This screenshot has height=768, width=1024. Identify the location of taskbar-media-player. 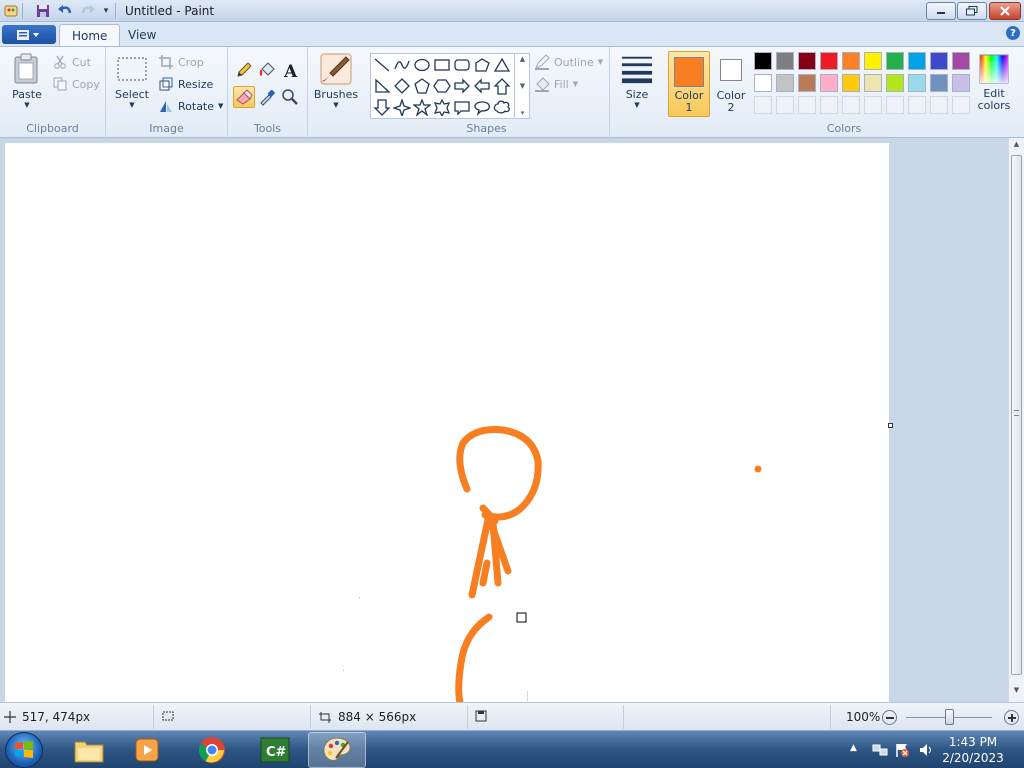
(147, 750).